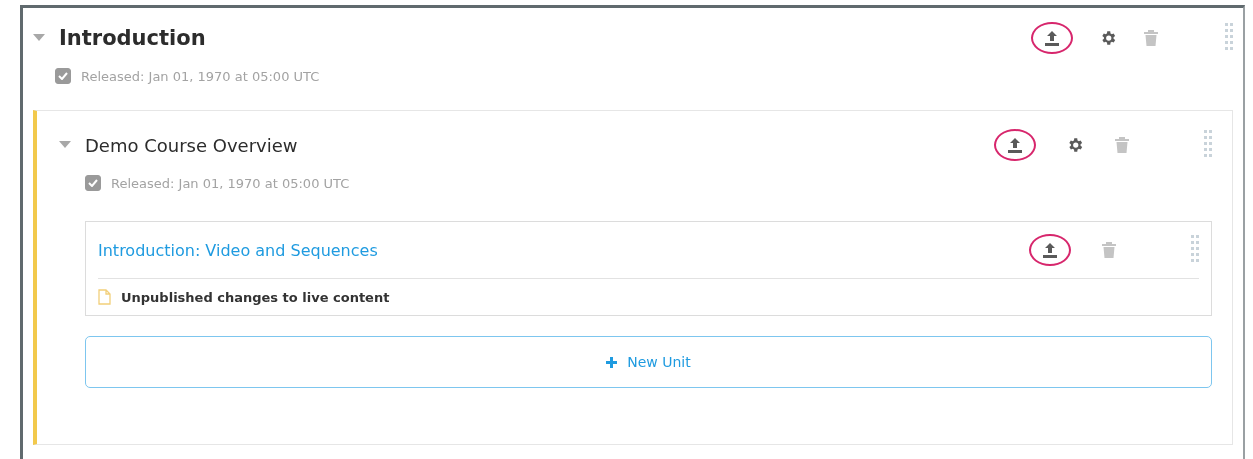 This screenshot has width=1253, height=459. Describe the element at coordinates (255, 297) in the screenshot. I see `unit-status: Unpublished changes to live content` at that location.